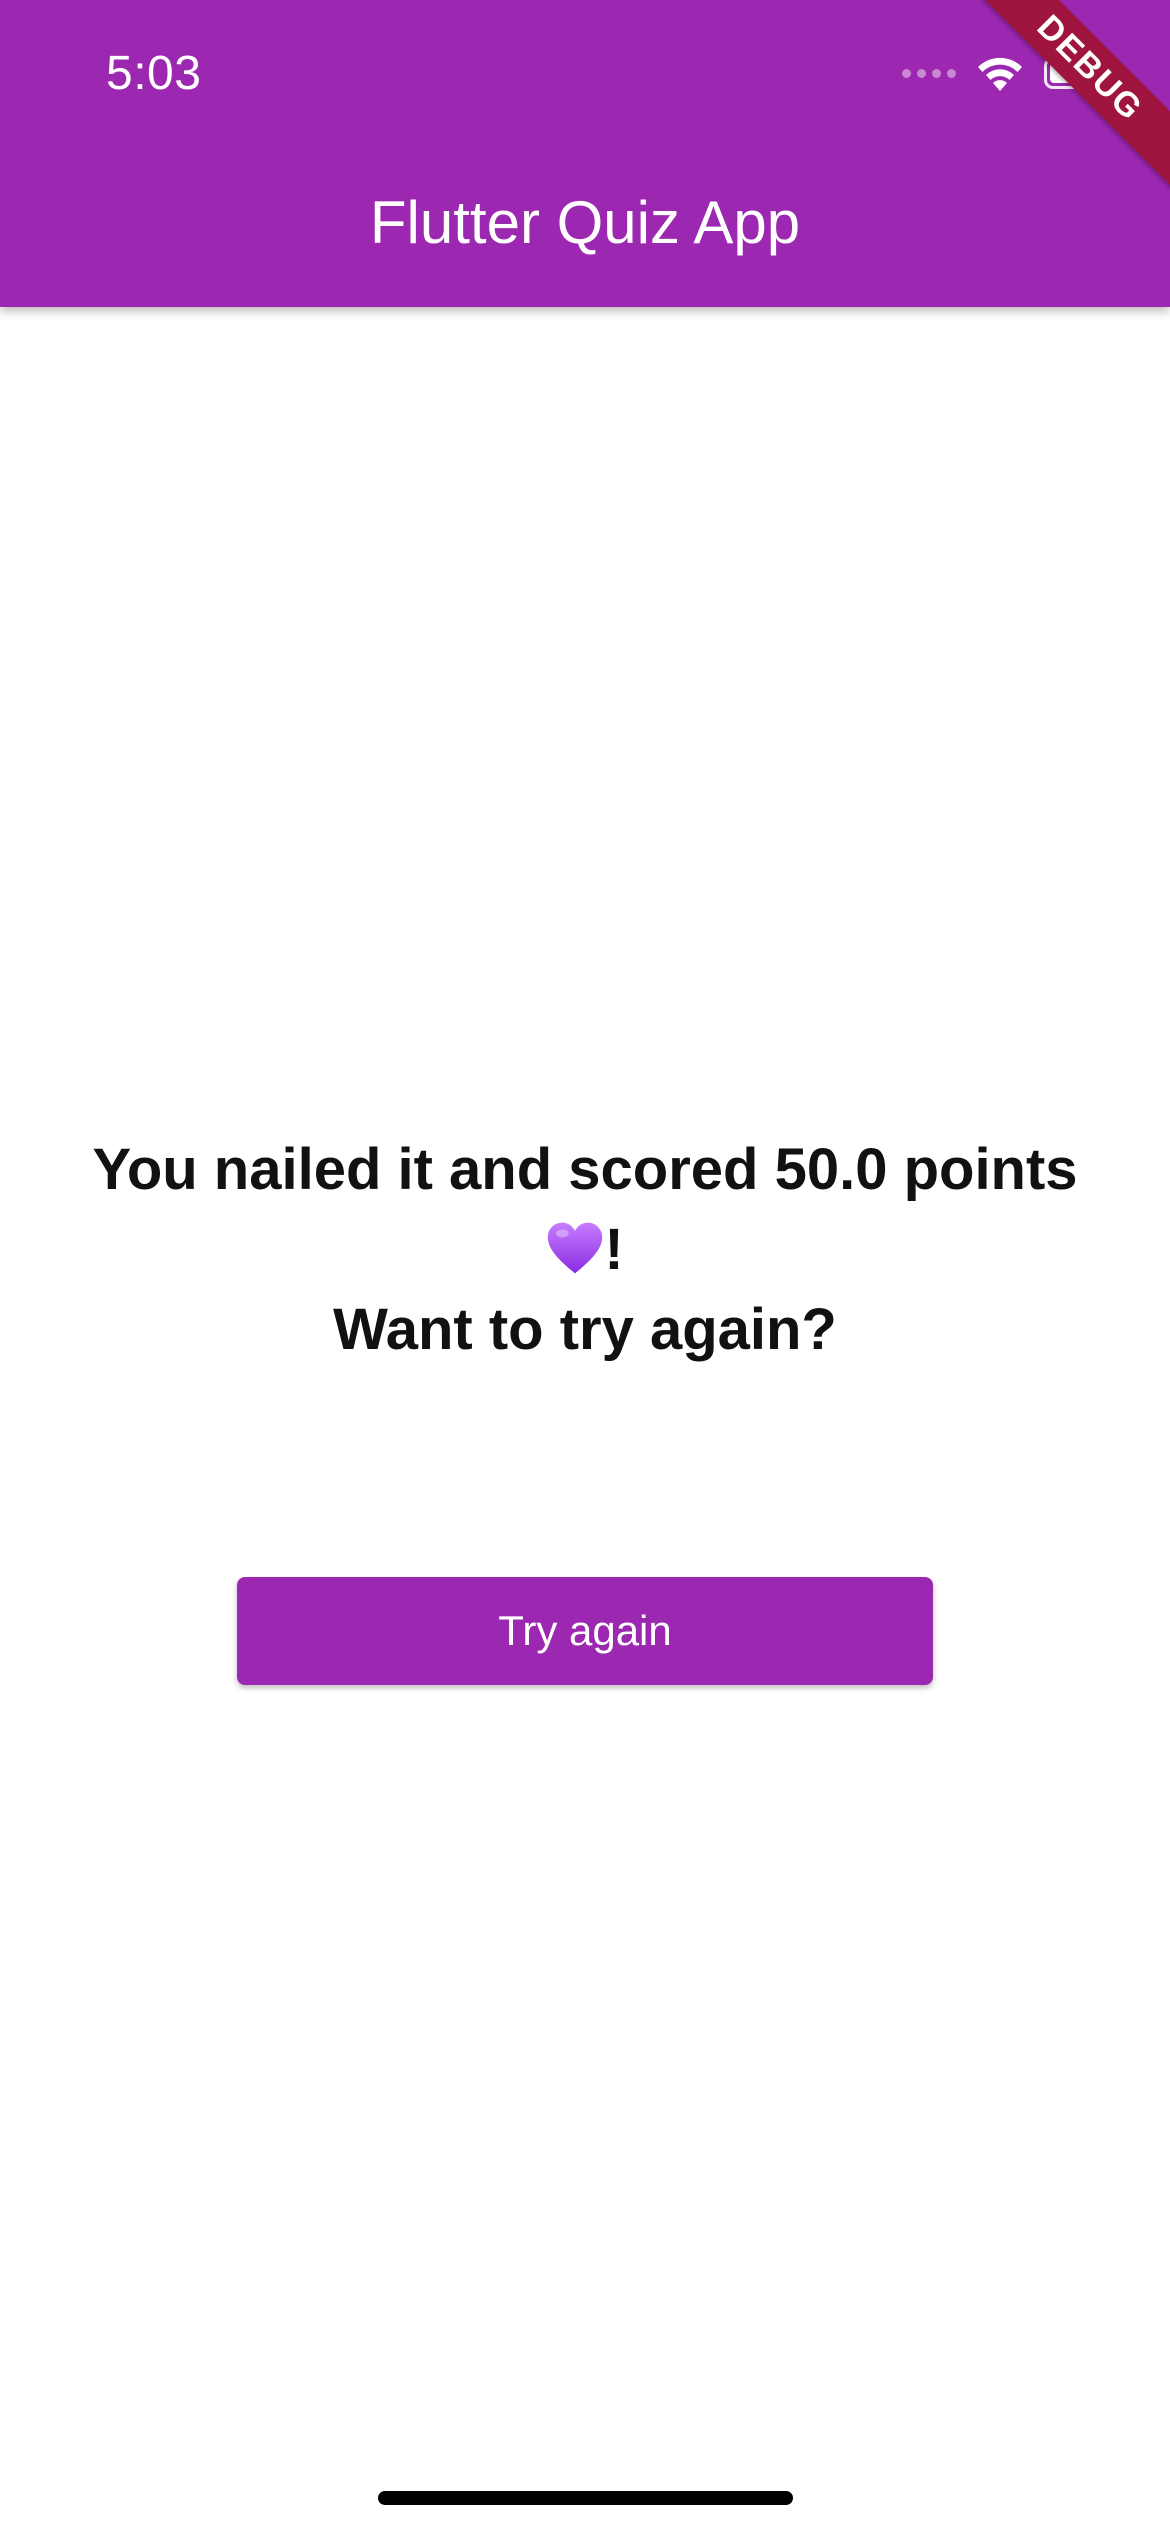 Image resolution: width=1170 pixels, height=2532 pixels. What do you see at coordinates (585, 1169) in the screenshot?
I see `result-score-text: You nailed it and scored 50.0 points` at bounding box center [585, 1169].